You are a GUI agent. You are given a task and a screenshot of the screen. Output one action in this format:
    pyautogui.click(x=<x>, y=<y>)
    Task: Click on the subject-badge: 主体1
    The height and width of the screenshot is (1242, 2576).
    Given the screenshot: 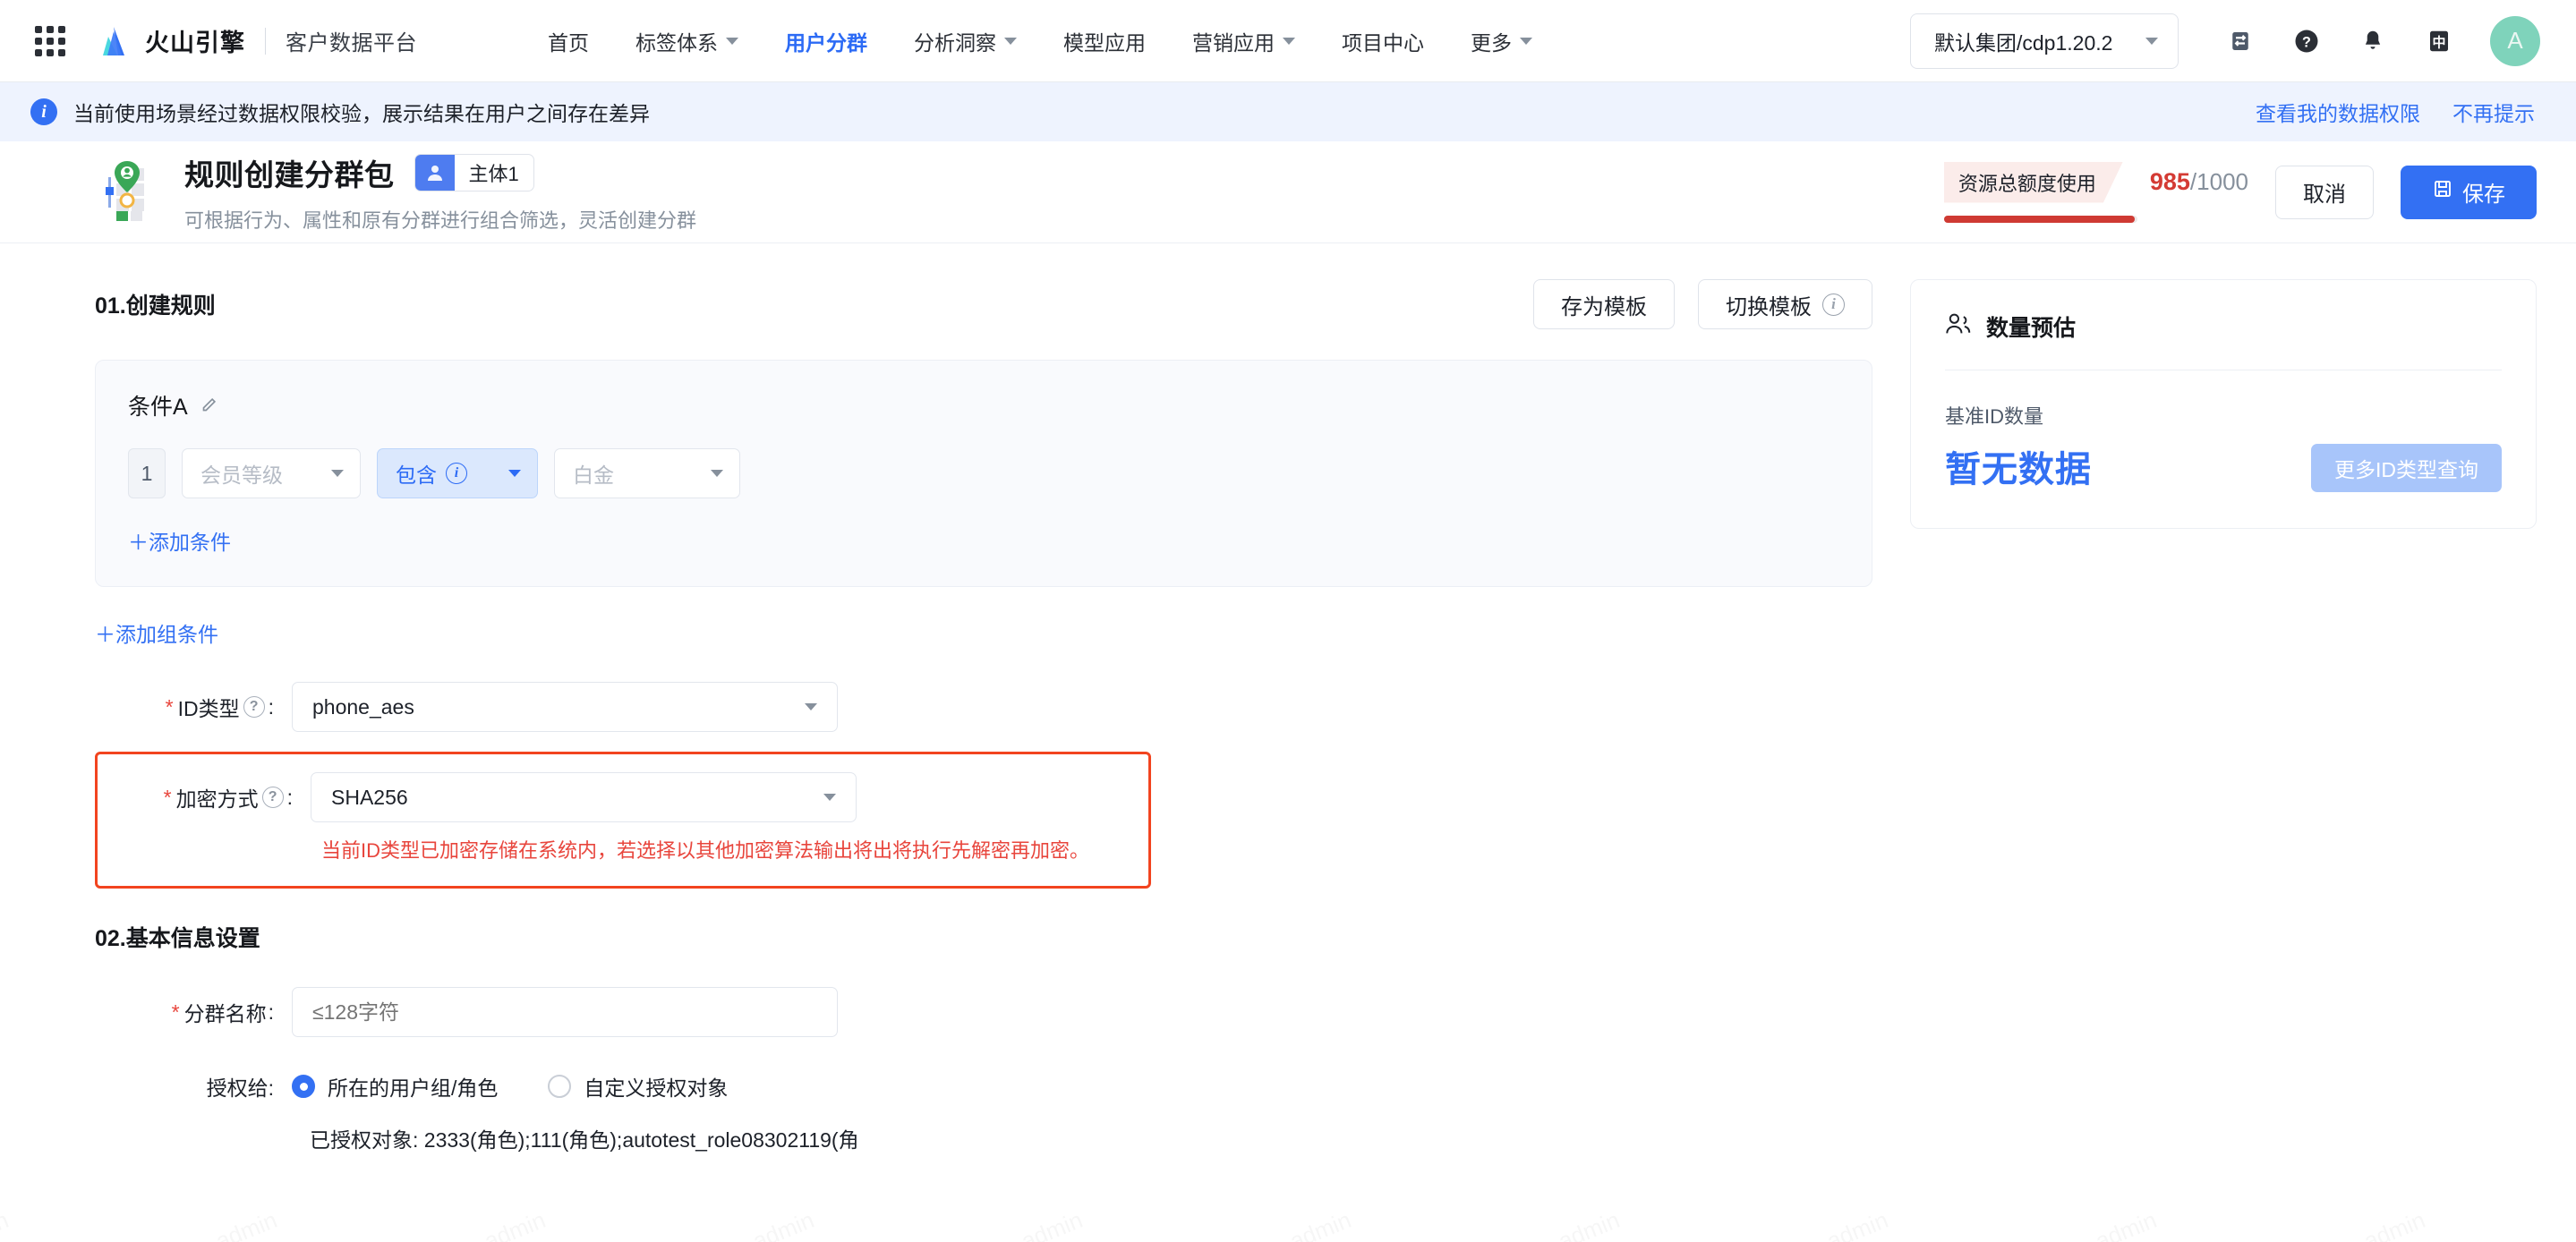 What is the action you would take?
    pyautogui.click(x=474, y=172)
    